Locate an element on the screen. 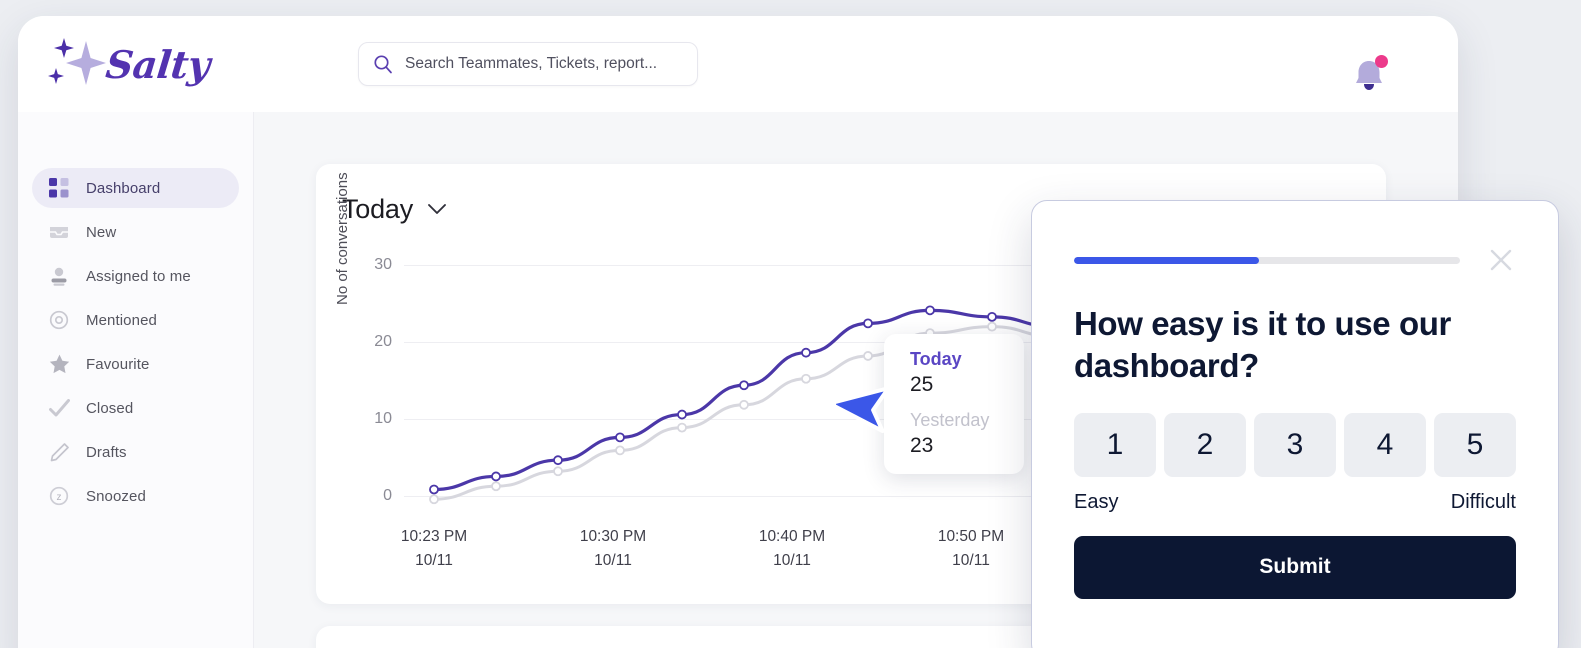  sidebar-item-label: Snoozed is located at coordinates (116, 496).